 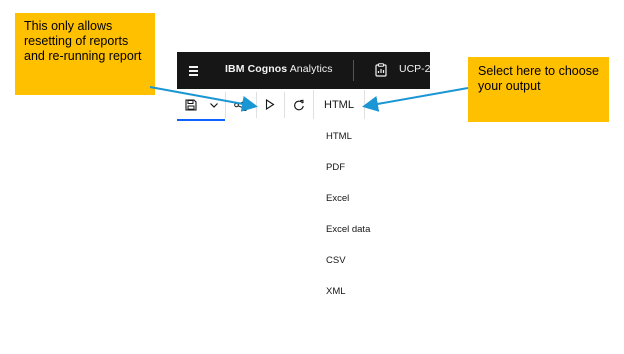 I want to click on app-title-brand: IBM Cognos, so click(x=256, y=69).